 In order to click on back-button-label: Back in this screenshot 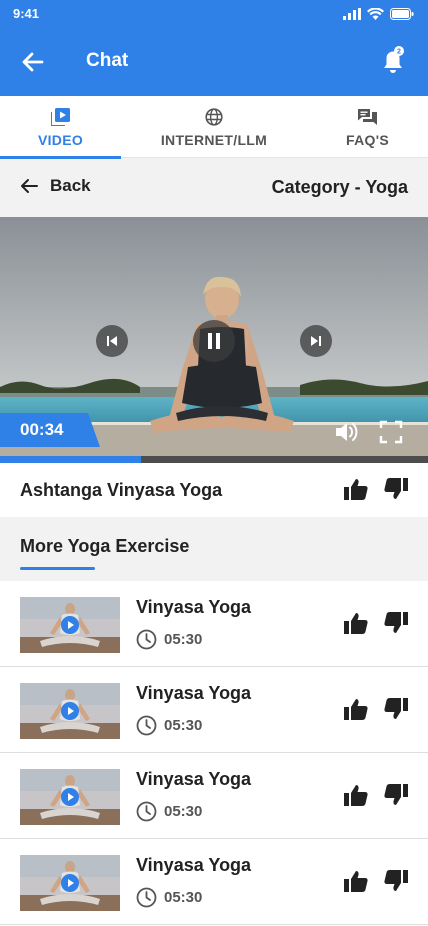, I will do `click(70, 185)`.